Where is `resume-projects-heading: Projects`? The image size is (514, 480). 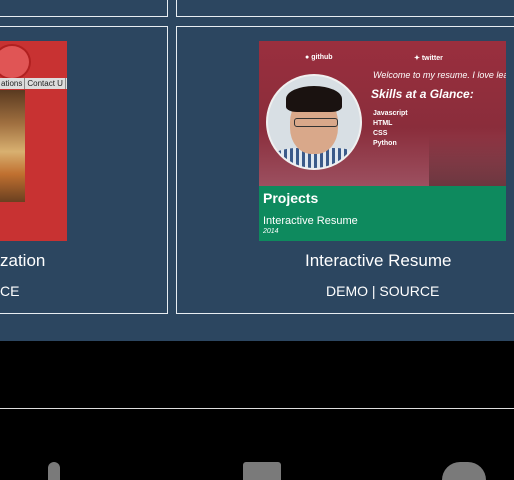
resume-projects-heading: Projects is located at coordinates (291, 198).